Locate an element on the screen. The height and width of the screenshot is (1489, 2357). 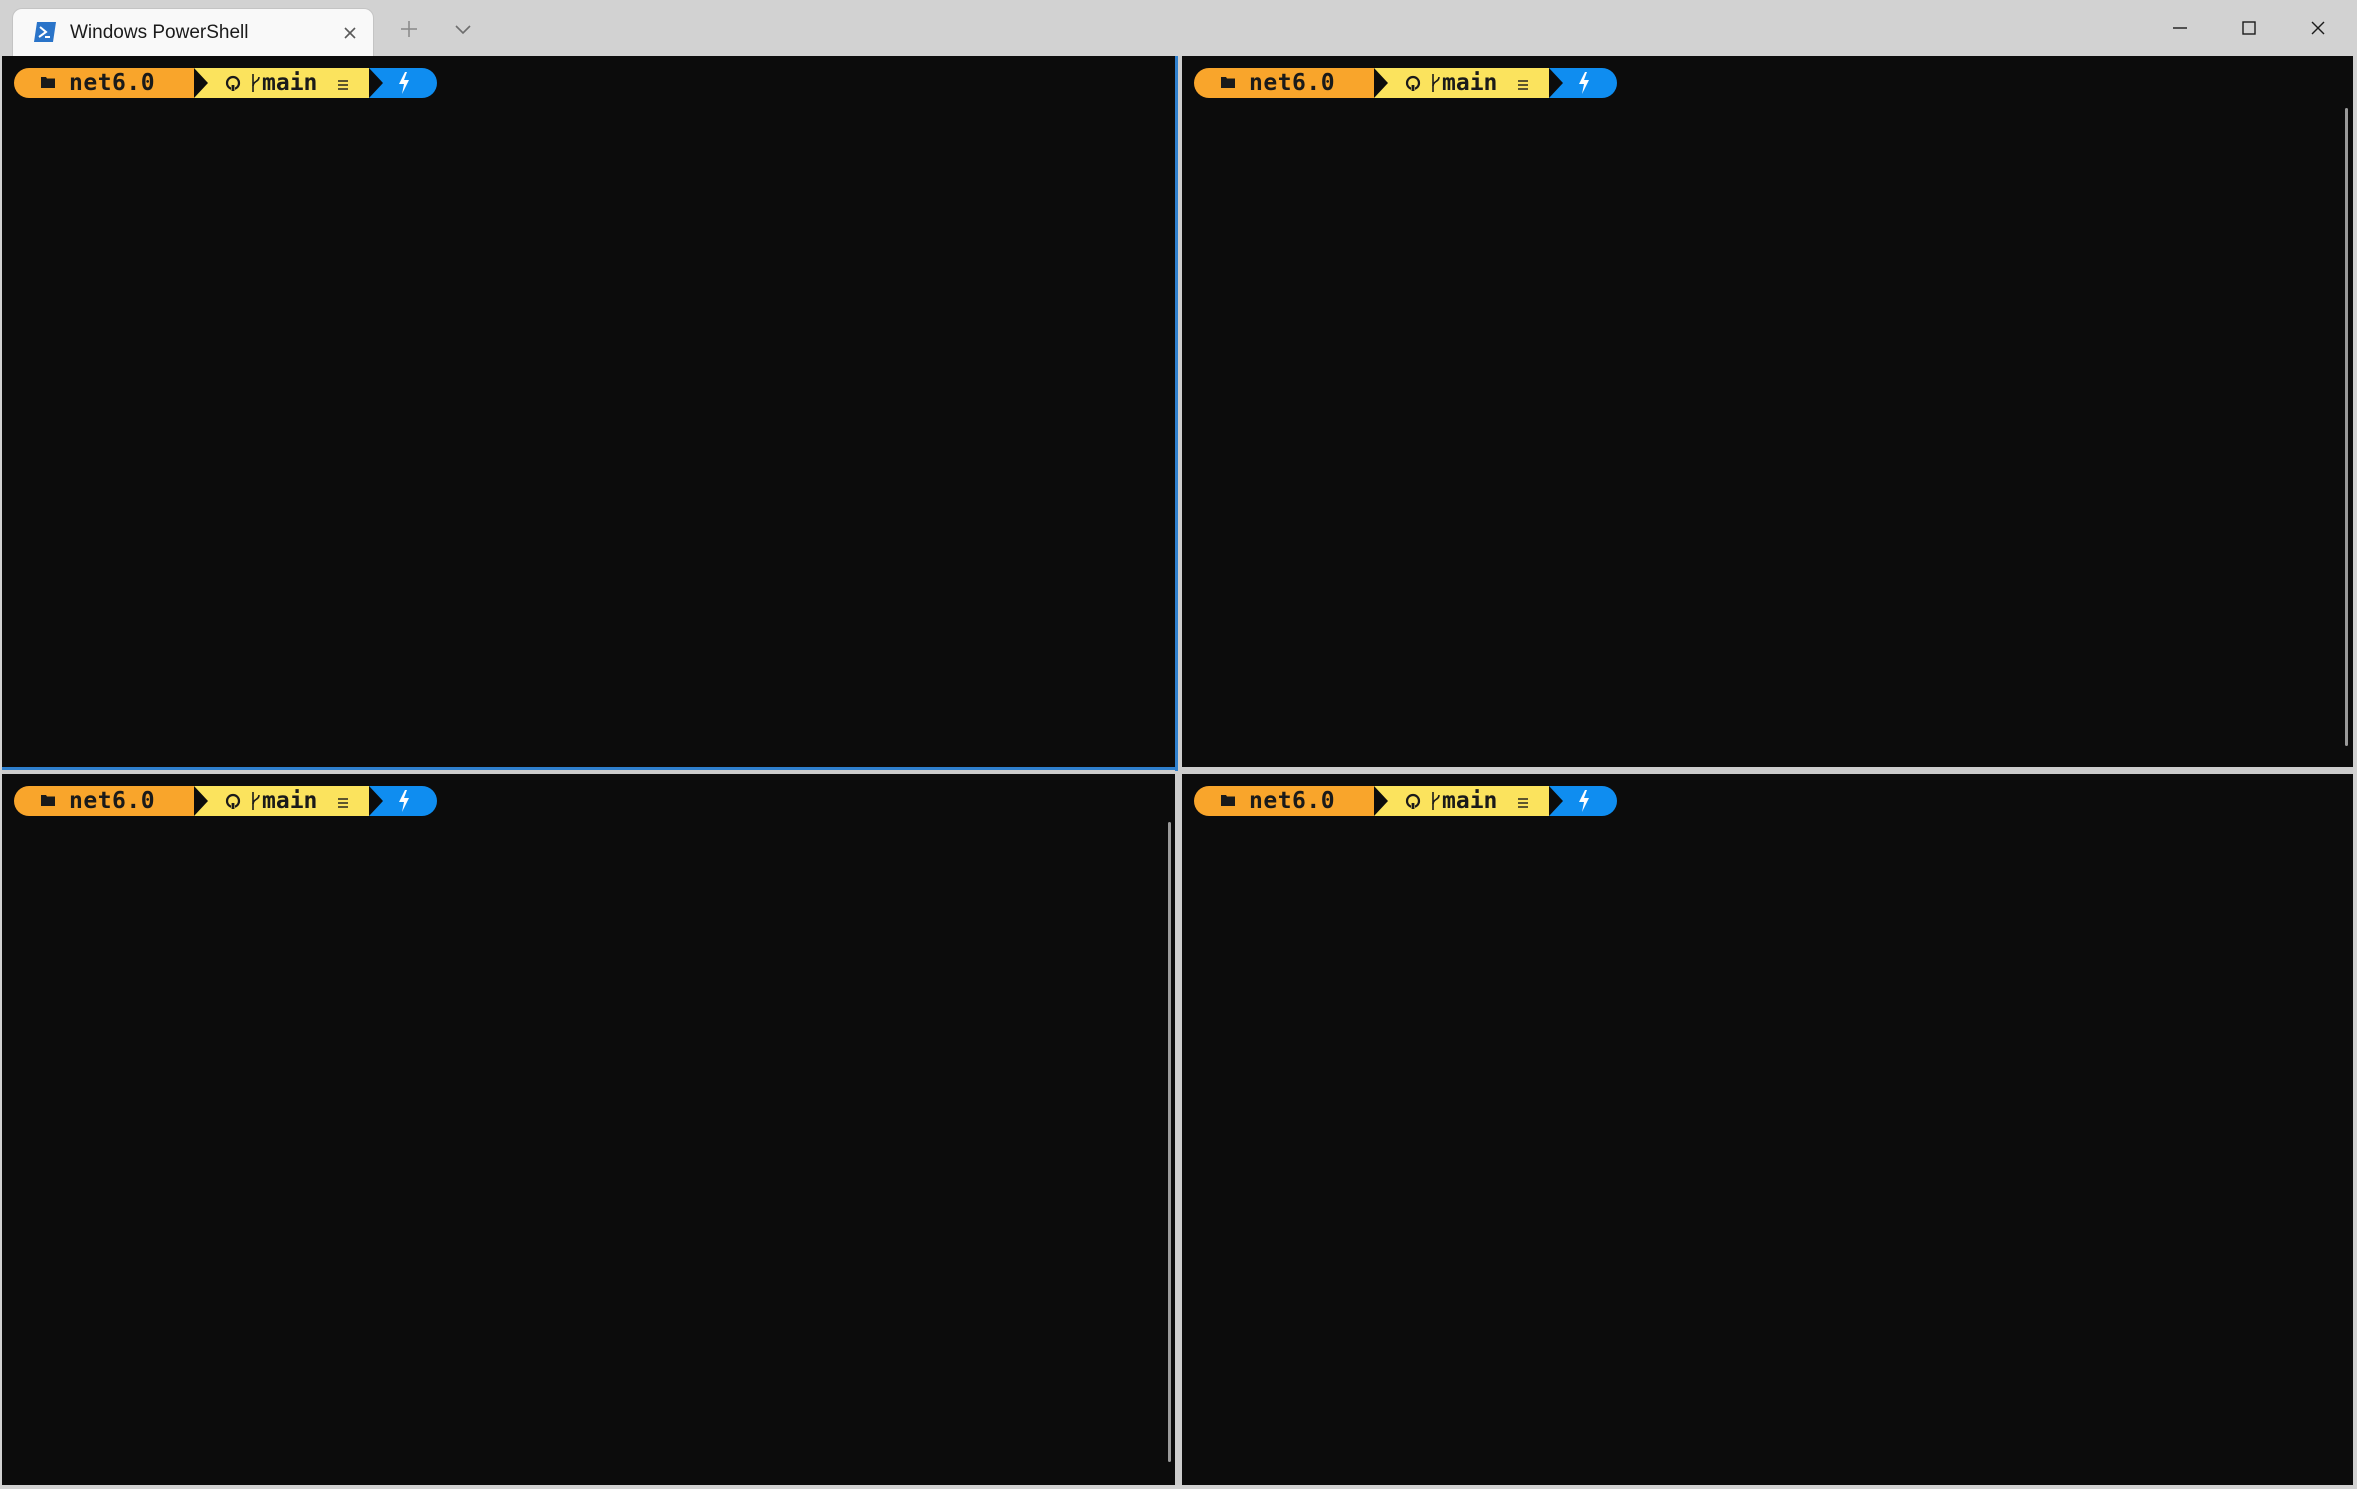
tab-close-icon is located at coordinates (350, 33).